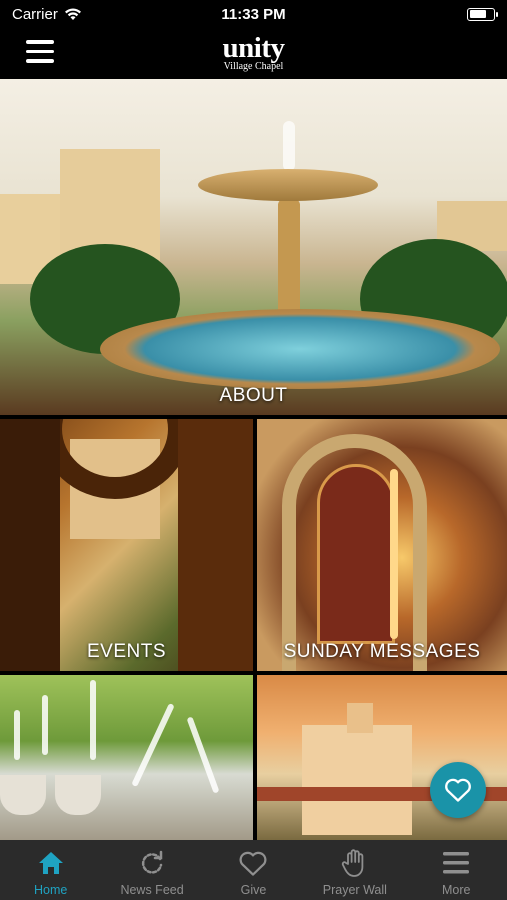 This screenshot has height=900, width=507. I want to click on carrier-label: Carrier, so click(35, 14).